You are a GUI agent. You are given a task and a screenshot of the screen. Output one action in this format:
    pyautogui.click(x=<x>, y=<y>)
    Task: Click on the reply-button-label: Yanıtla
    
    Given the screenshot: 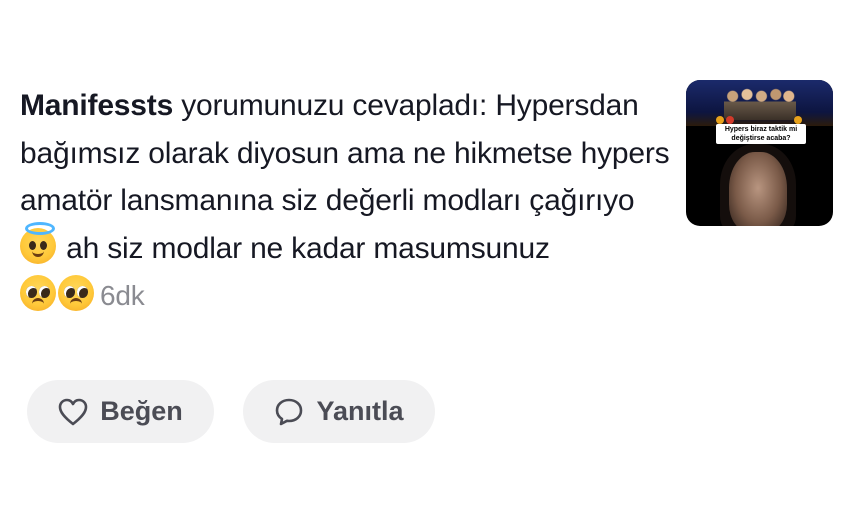 What is the action you would take?
    pyautogui.click(x=360, y=411)
    